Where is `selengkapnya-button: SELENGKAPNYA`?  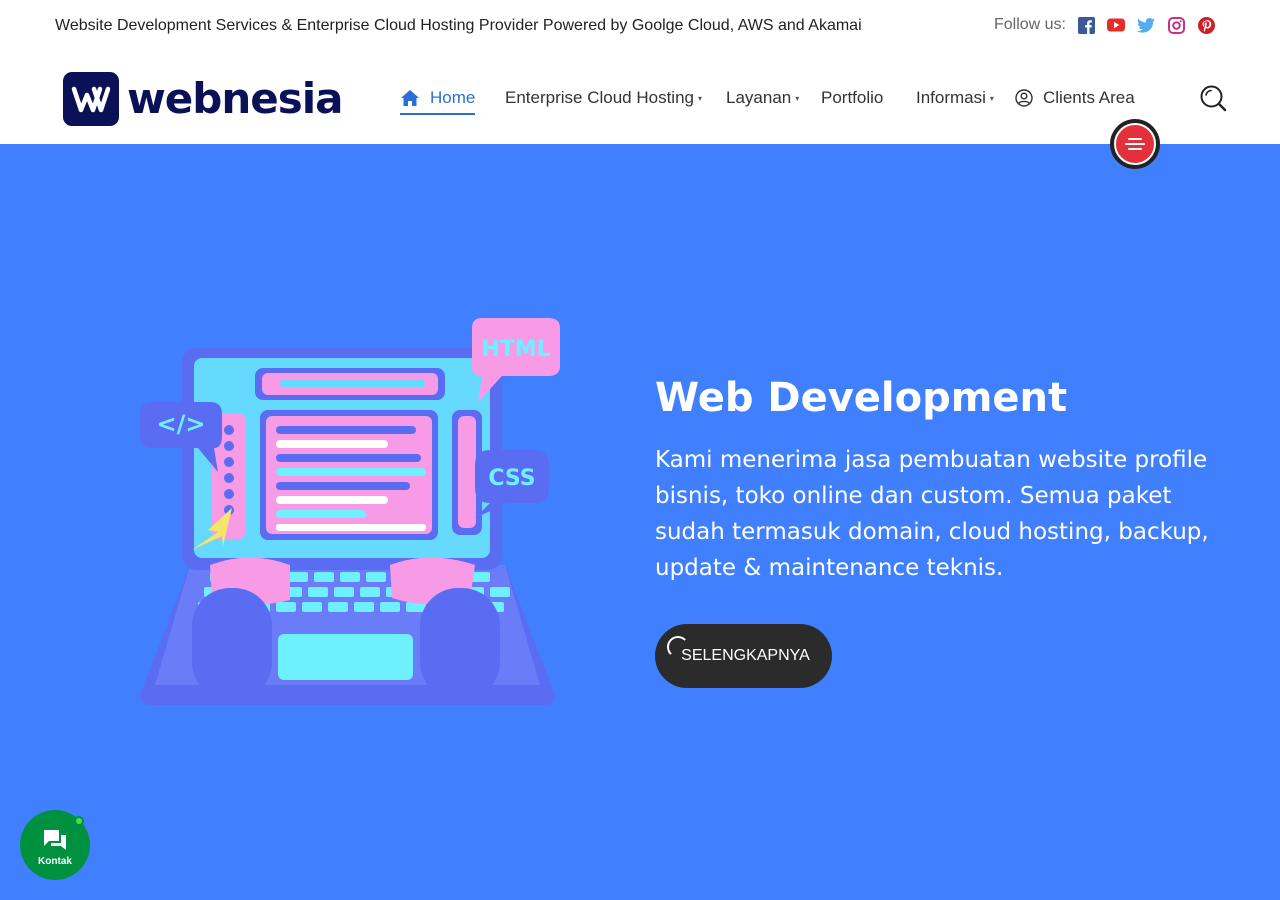 selengkapnya-button: SELENGKAPNYA is located at coordinates (743, 656).